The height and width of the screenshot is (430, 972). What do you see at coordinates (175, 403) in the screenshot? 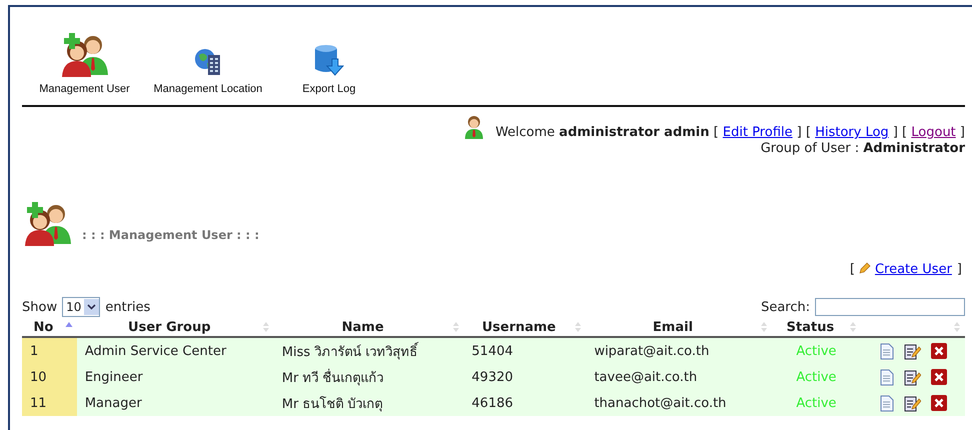
I see `table-cell: Manager` at bounding box center [175, 403].